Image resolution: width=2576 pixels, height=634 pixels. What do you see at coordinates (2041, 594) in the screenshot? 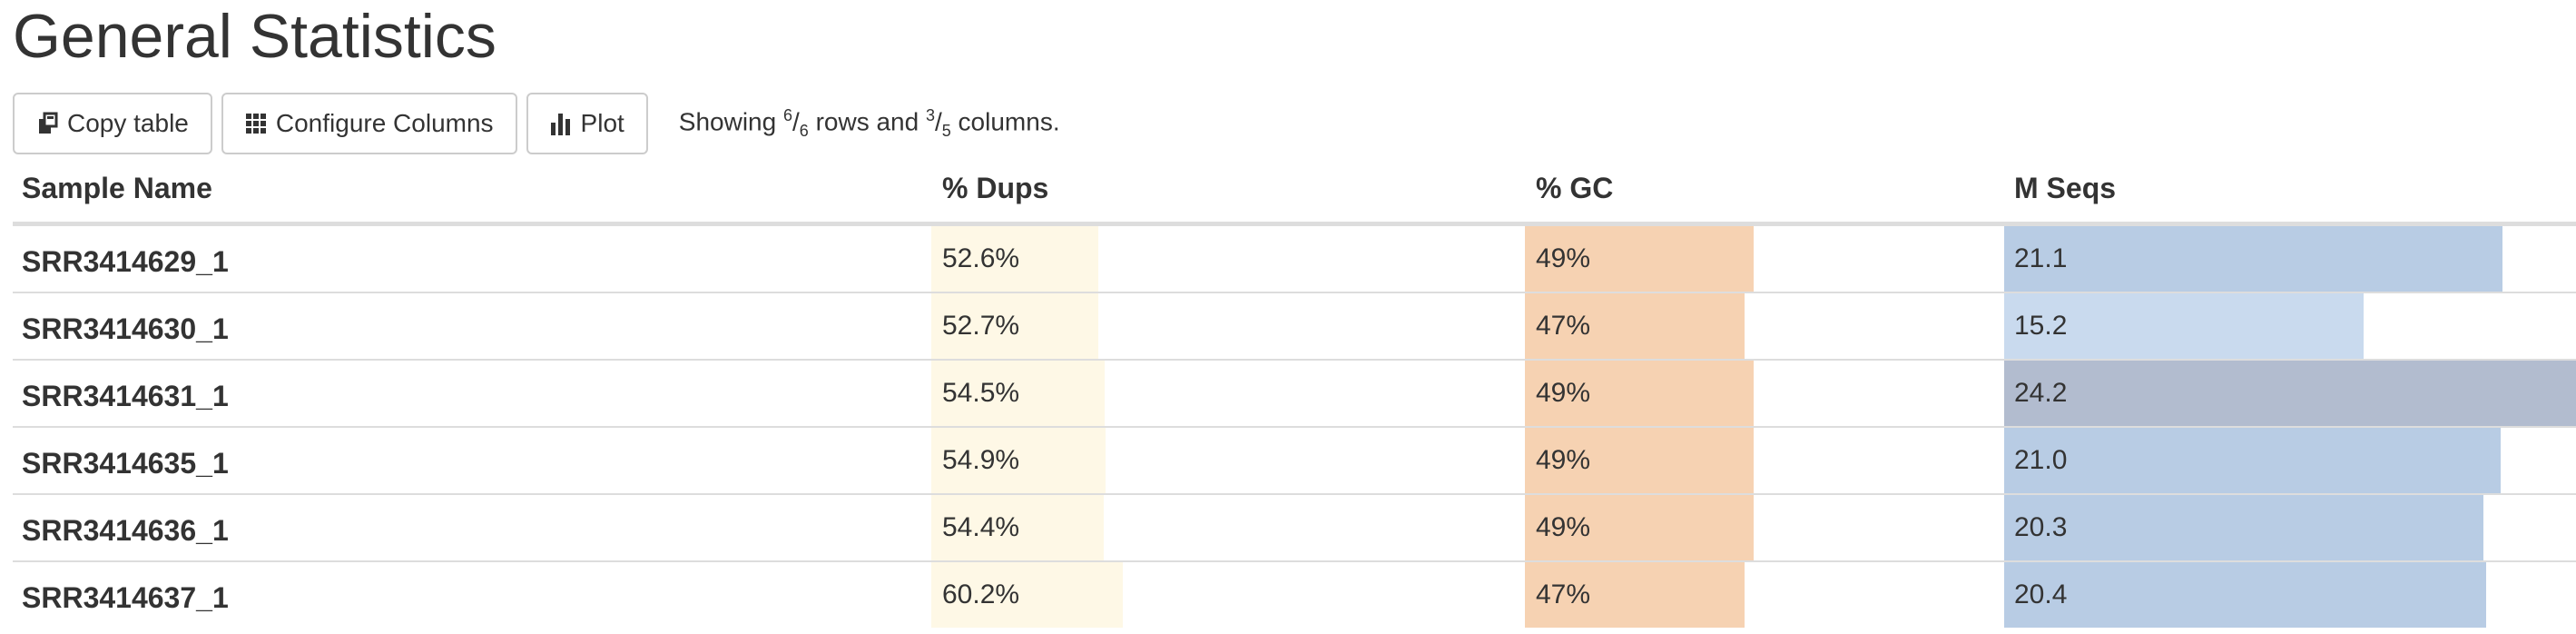
I see `mseqs-value: 20.4` at bounding box center [2041, 594].